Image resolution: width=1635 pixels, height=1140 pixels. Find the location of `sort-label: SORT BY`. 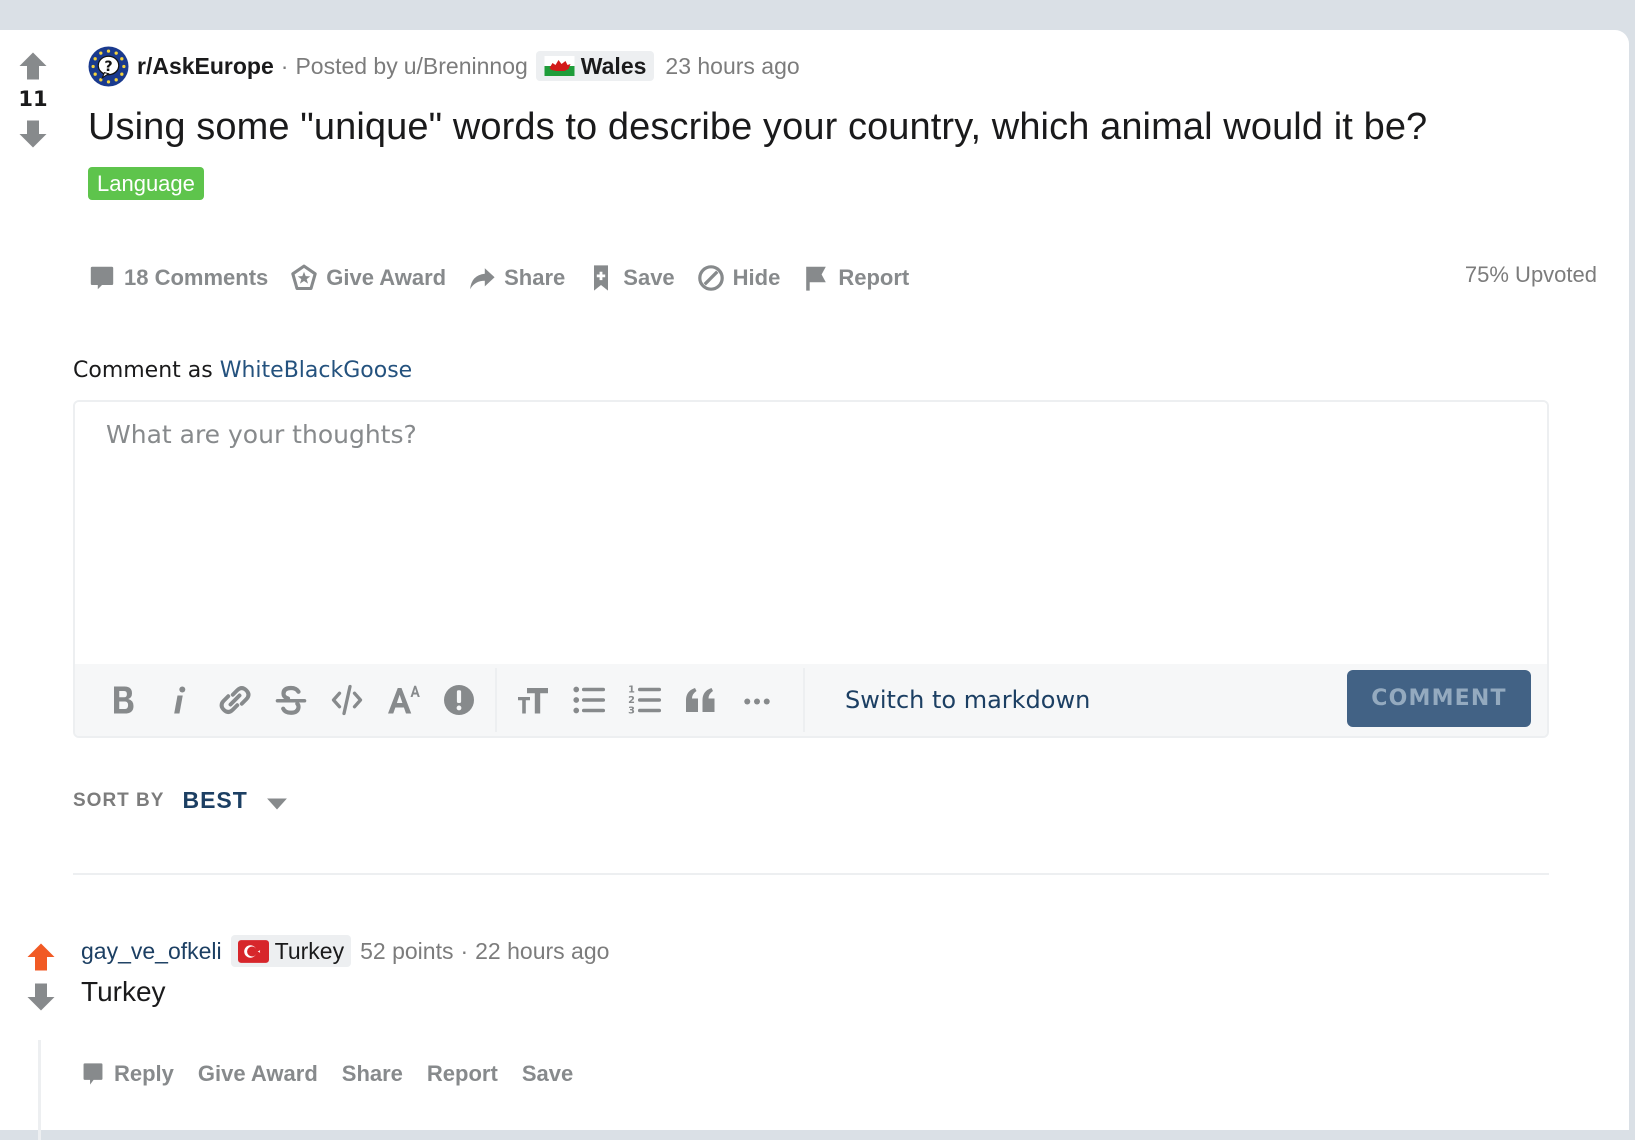

sort-label: SORT BY is located at coordinates (119, 800).